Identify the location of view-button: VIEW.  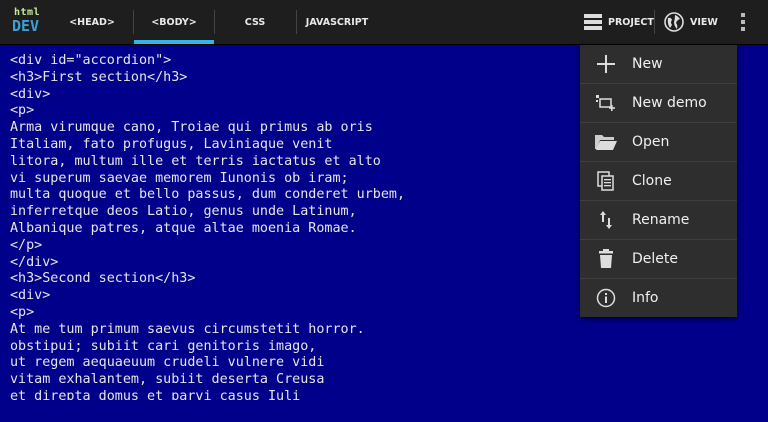
(691, 22).